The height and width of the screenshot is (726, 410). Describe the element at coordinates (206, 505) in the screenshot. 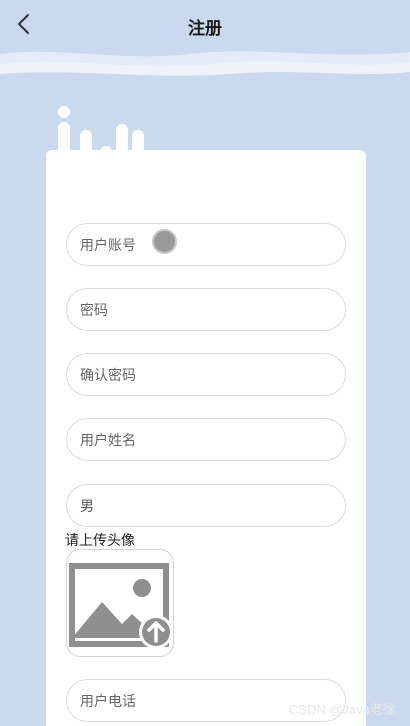

I see `gender-field: 男` at that location.